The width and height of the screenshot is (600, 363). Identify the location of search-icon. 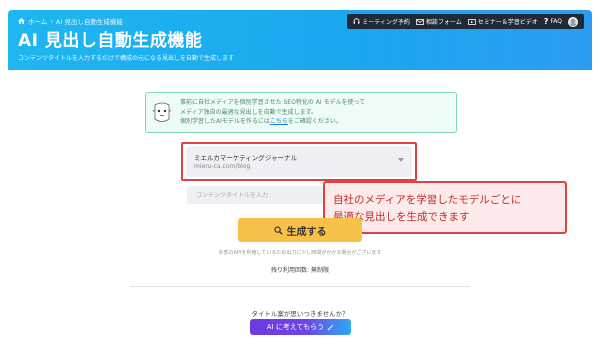
(278, 230).